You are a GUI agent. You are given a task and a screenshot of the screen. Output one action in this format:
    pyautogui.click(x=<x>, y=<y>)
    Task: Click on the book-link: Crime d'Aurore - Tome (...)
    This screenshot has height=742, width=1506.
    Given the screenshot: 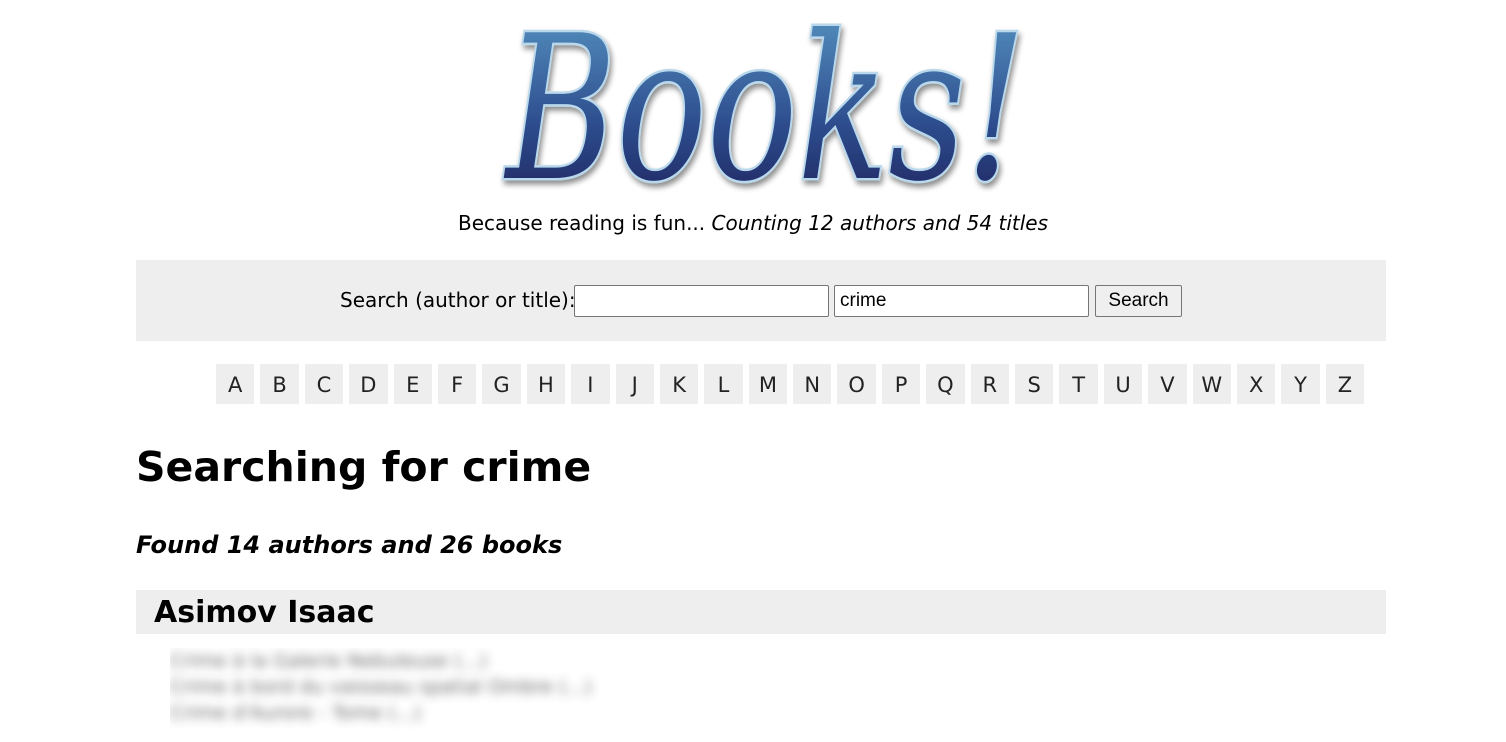 What is the action you would take?
    pyautogui.click(x=450, y=713)
    